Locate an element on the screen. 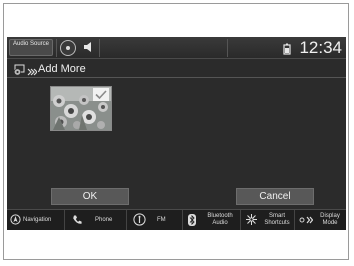 The image size is (354, 266). title-bar: Add More is located at coordinates (176, 69).